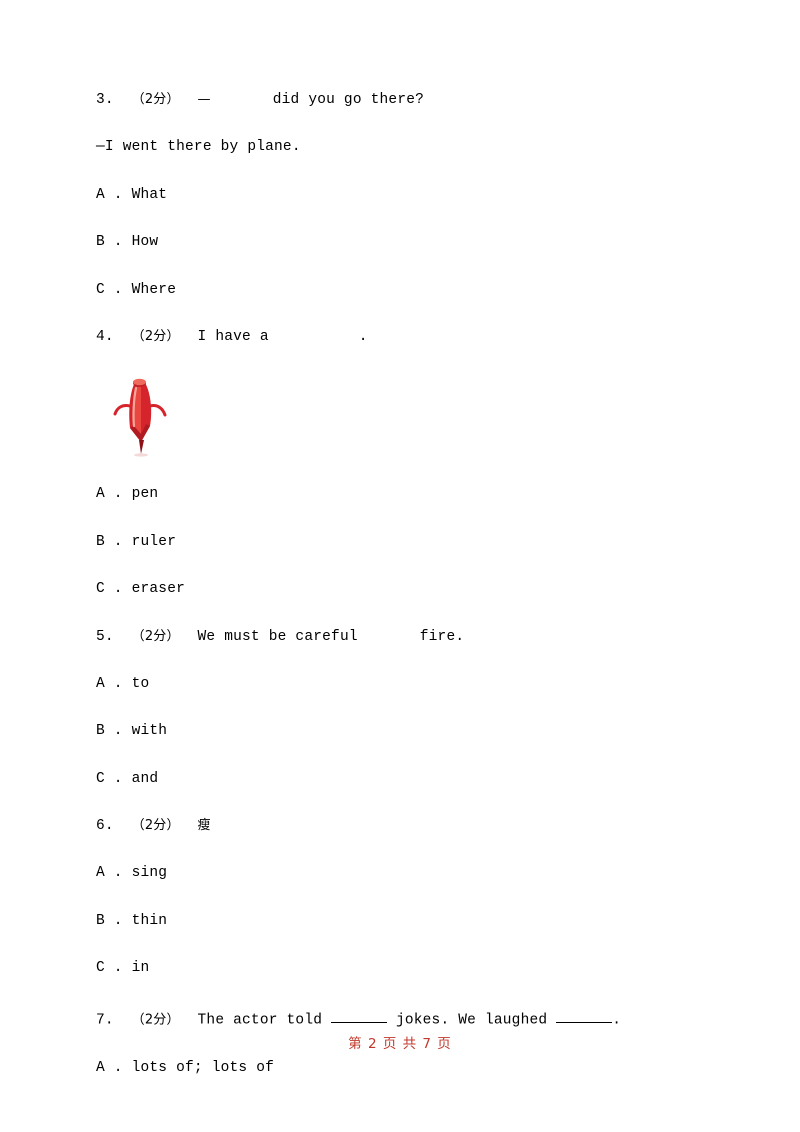  What do you see at coordinates (363, 336) in the screenshot?
I see `question-4-stem-tail: .` at bounding box center [363, 336].